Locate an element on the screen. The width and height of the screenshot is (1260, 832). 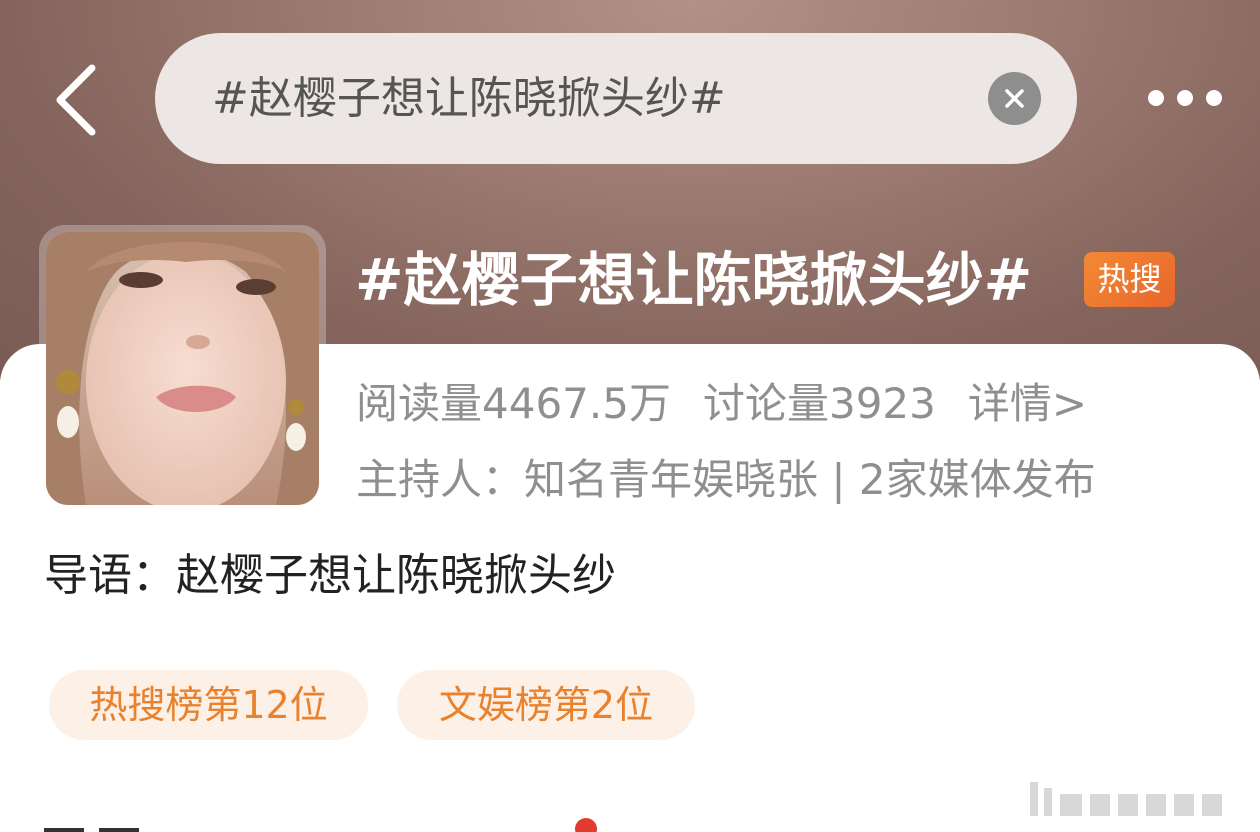
read-count: 阅读量4467.5万 is located at coordinates (513, 403).